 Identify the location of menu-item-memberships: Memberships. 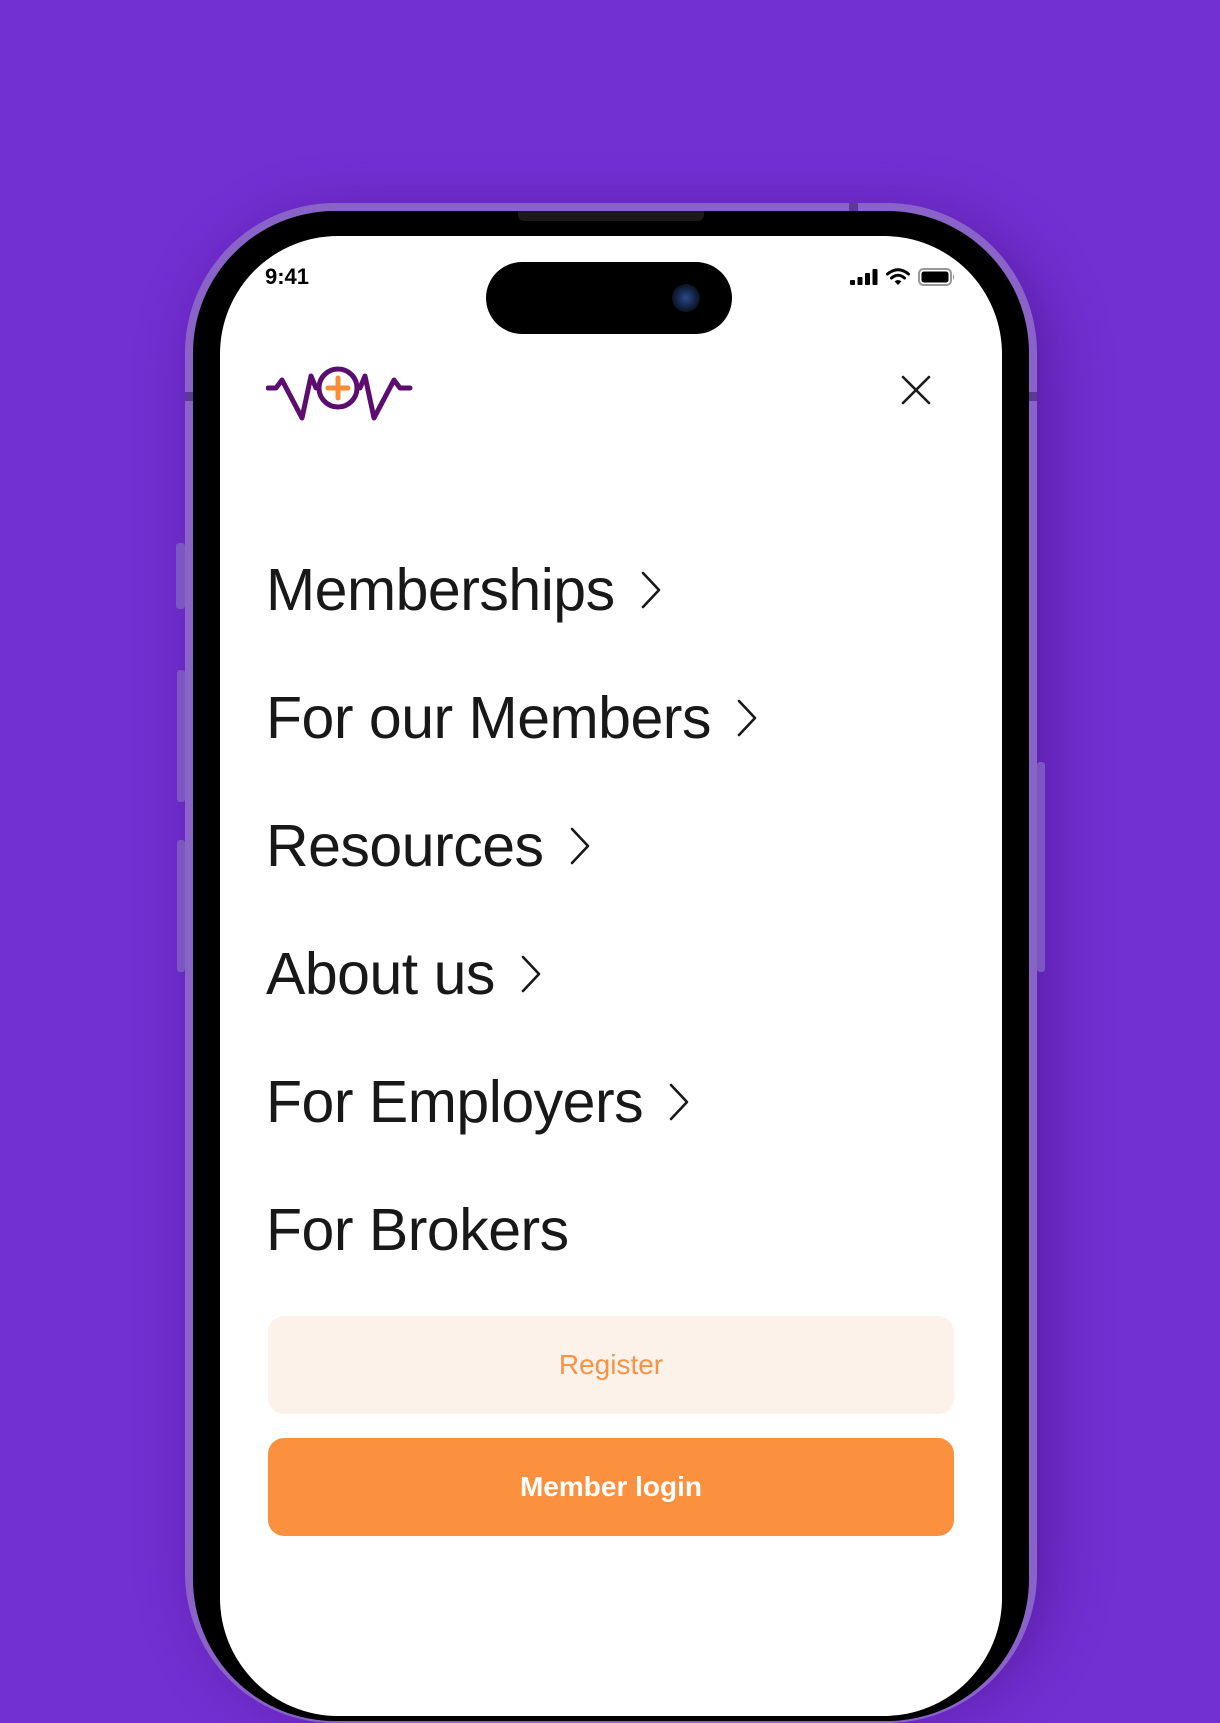
(511, 590).